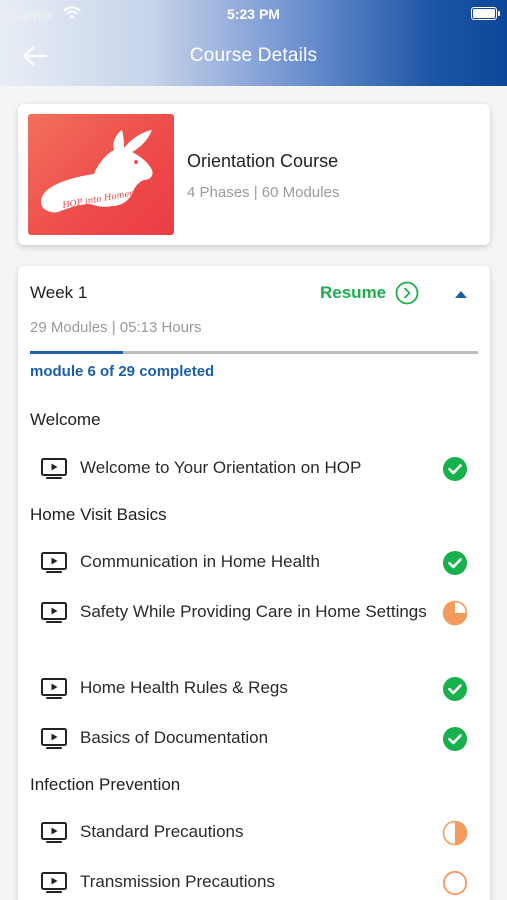  What do you see at coordinates (253, 55) in the screenshot?
I see `page-title: Course Details` at bounding box center [253, 55].